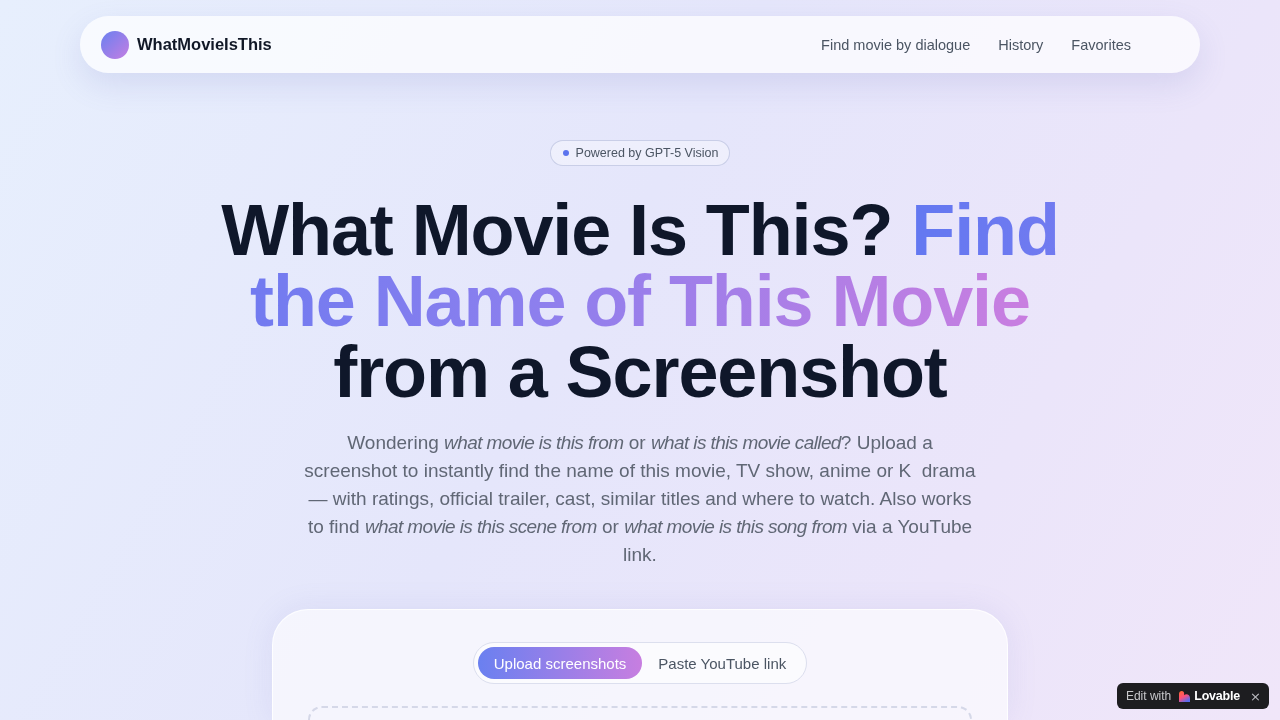 Image resolution: width=1280 pixels, height=720 pixels. What do you see at coordinates (722, 663) in the screenshot?
I see `tab: Paste YouTube link` at bounding box center [722, 663].